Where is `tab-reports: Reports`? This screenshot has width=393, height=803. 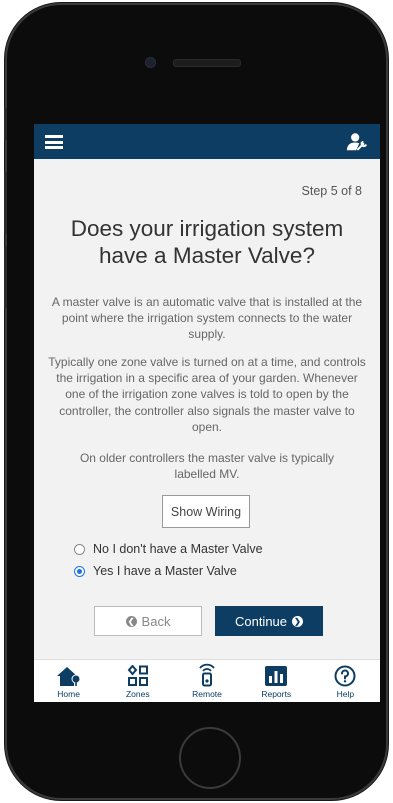 tab-reports: Reports is located at coordinates (276, 681).